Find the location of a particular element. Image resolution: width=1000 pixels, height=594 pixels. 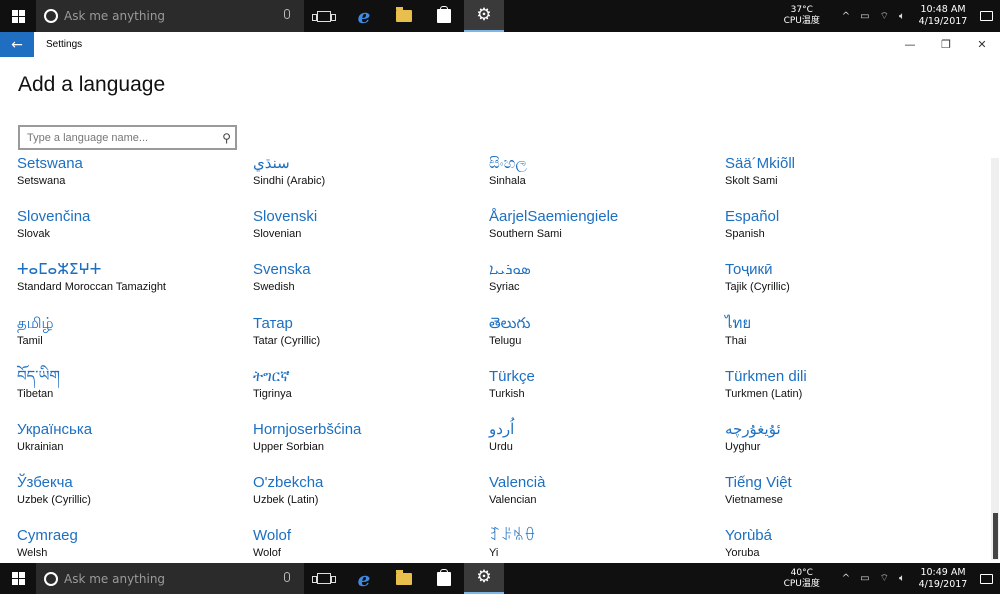

window-titlebar: ← Settings — ❐ ✕ is located at coordinates (500, 44).